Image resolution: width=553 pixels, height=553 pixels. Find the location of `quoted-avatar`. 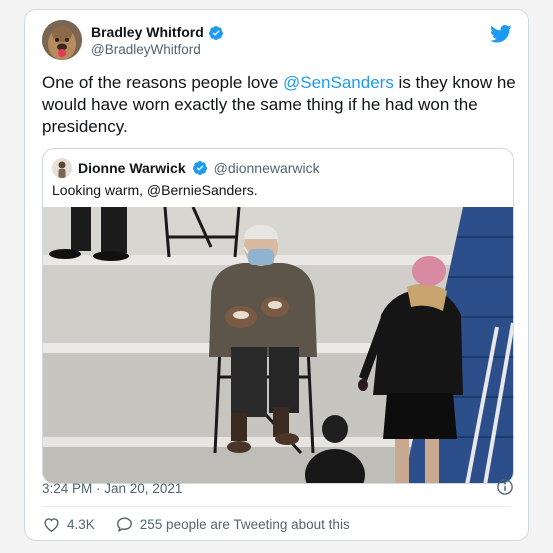

quoted-avatar is located at coordinates (62, 168).